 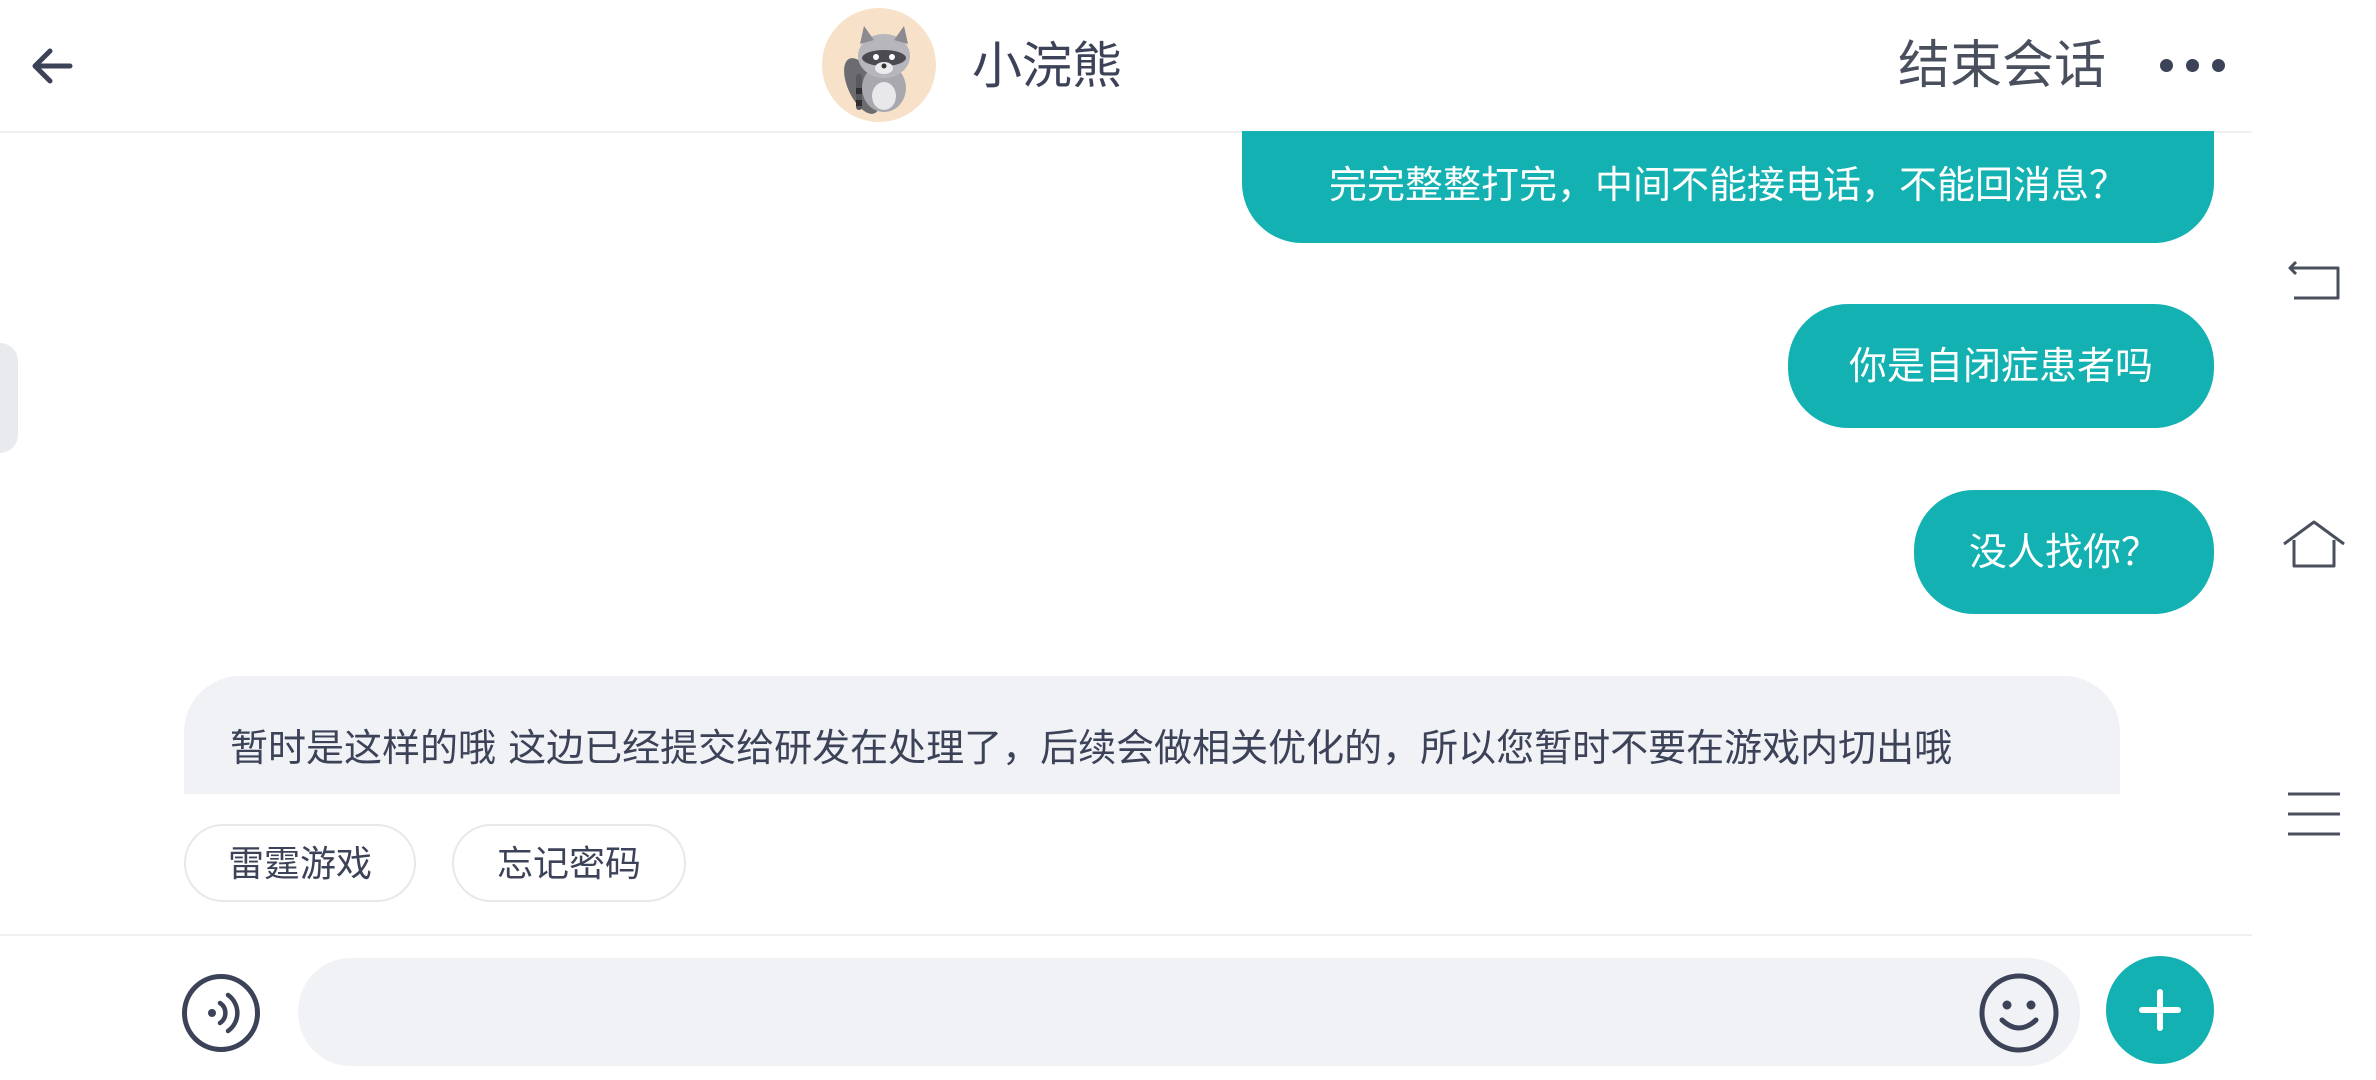 I want to click on voice-icon, so click(x=221, y=1013).